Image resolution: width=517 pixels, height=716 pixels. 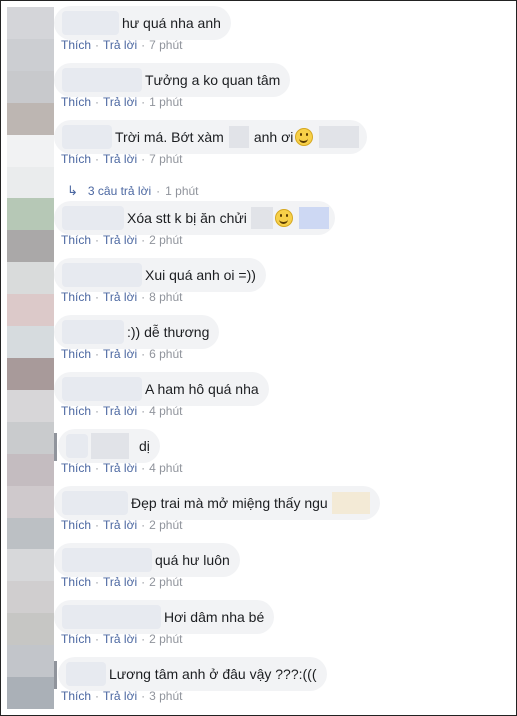 What do you see at coordinates (166, 102) in the screenshot?
I see `comment-time: 1 phút` at bounding box center [166, 102].